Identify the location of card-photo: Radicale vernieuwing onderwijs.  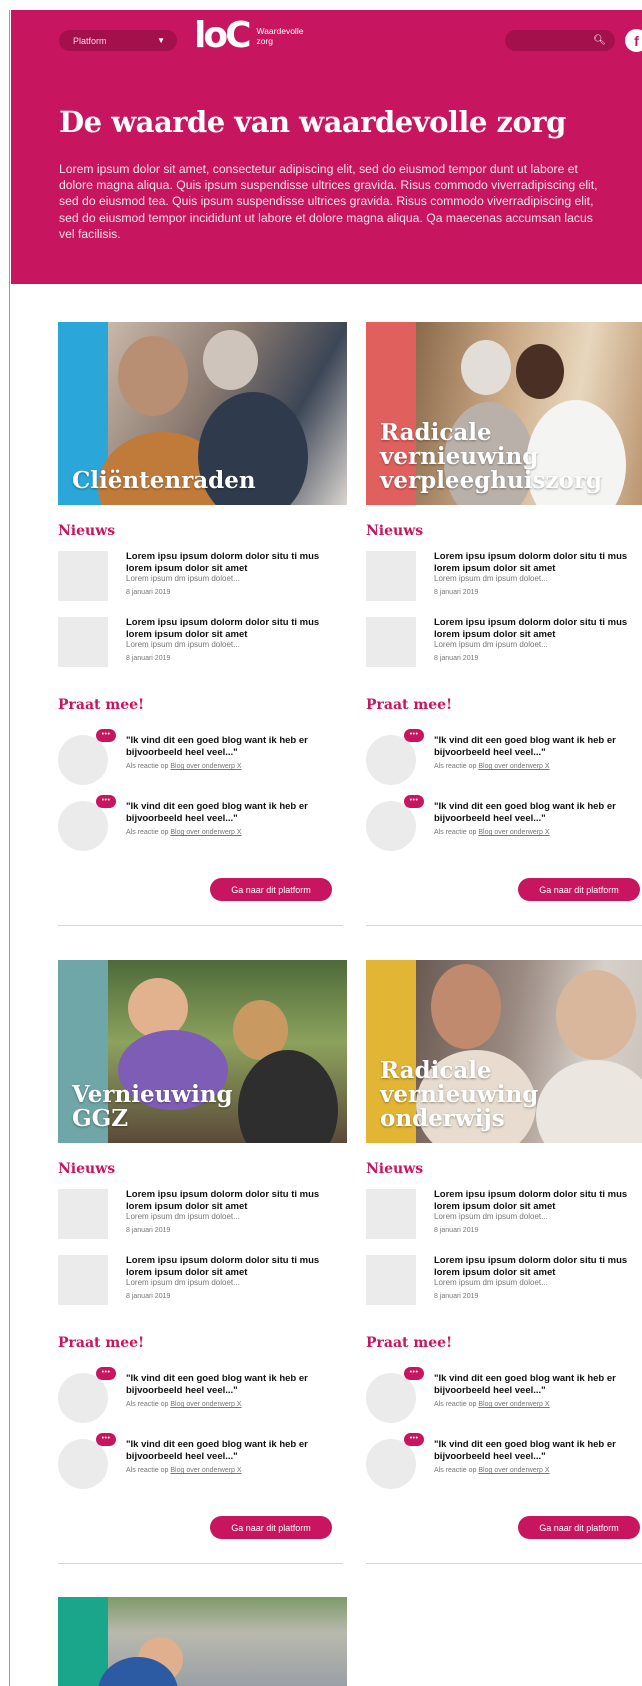
(504, 1051).